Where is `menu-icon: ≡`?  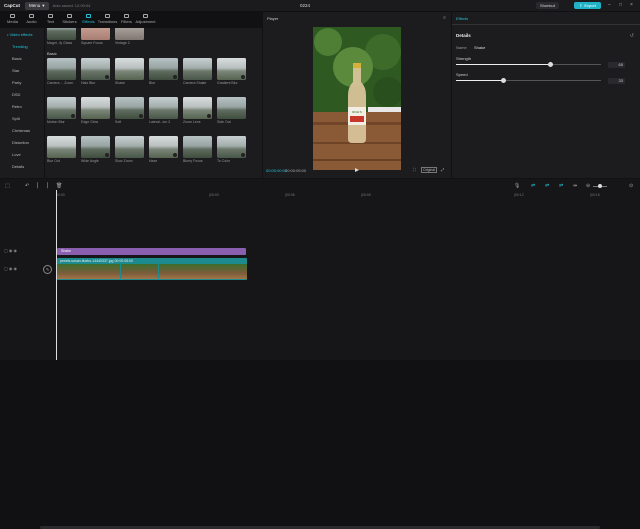 menu-icon: ≡ is located at coordinates (444, 18).